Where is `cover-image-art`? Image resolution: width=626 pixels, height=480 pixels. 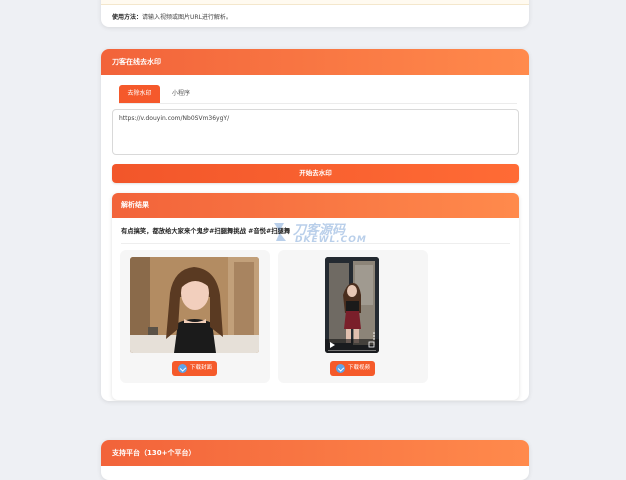 cover-image-art is located at coordinates (194, 305).